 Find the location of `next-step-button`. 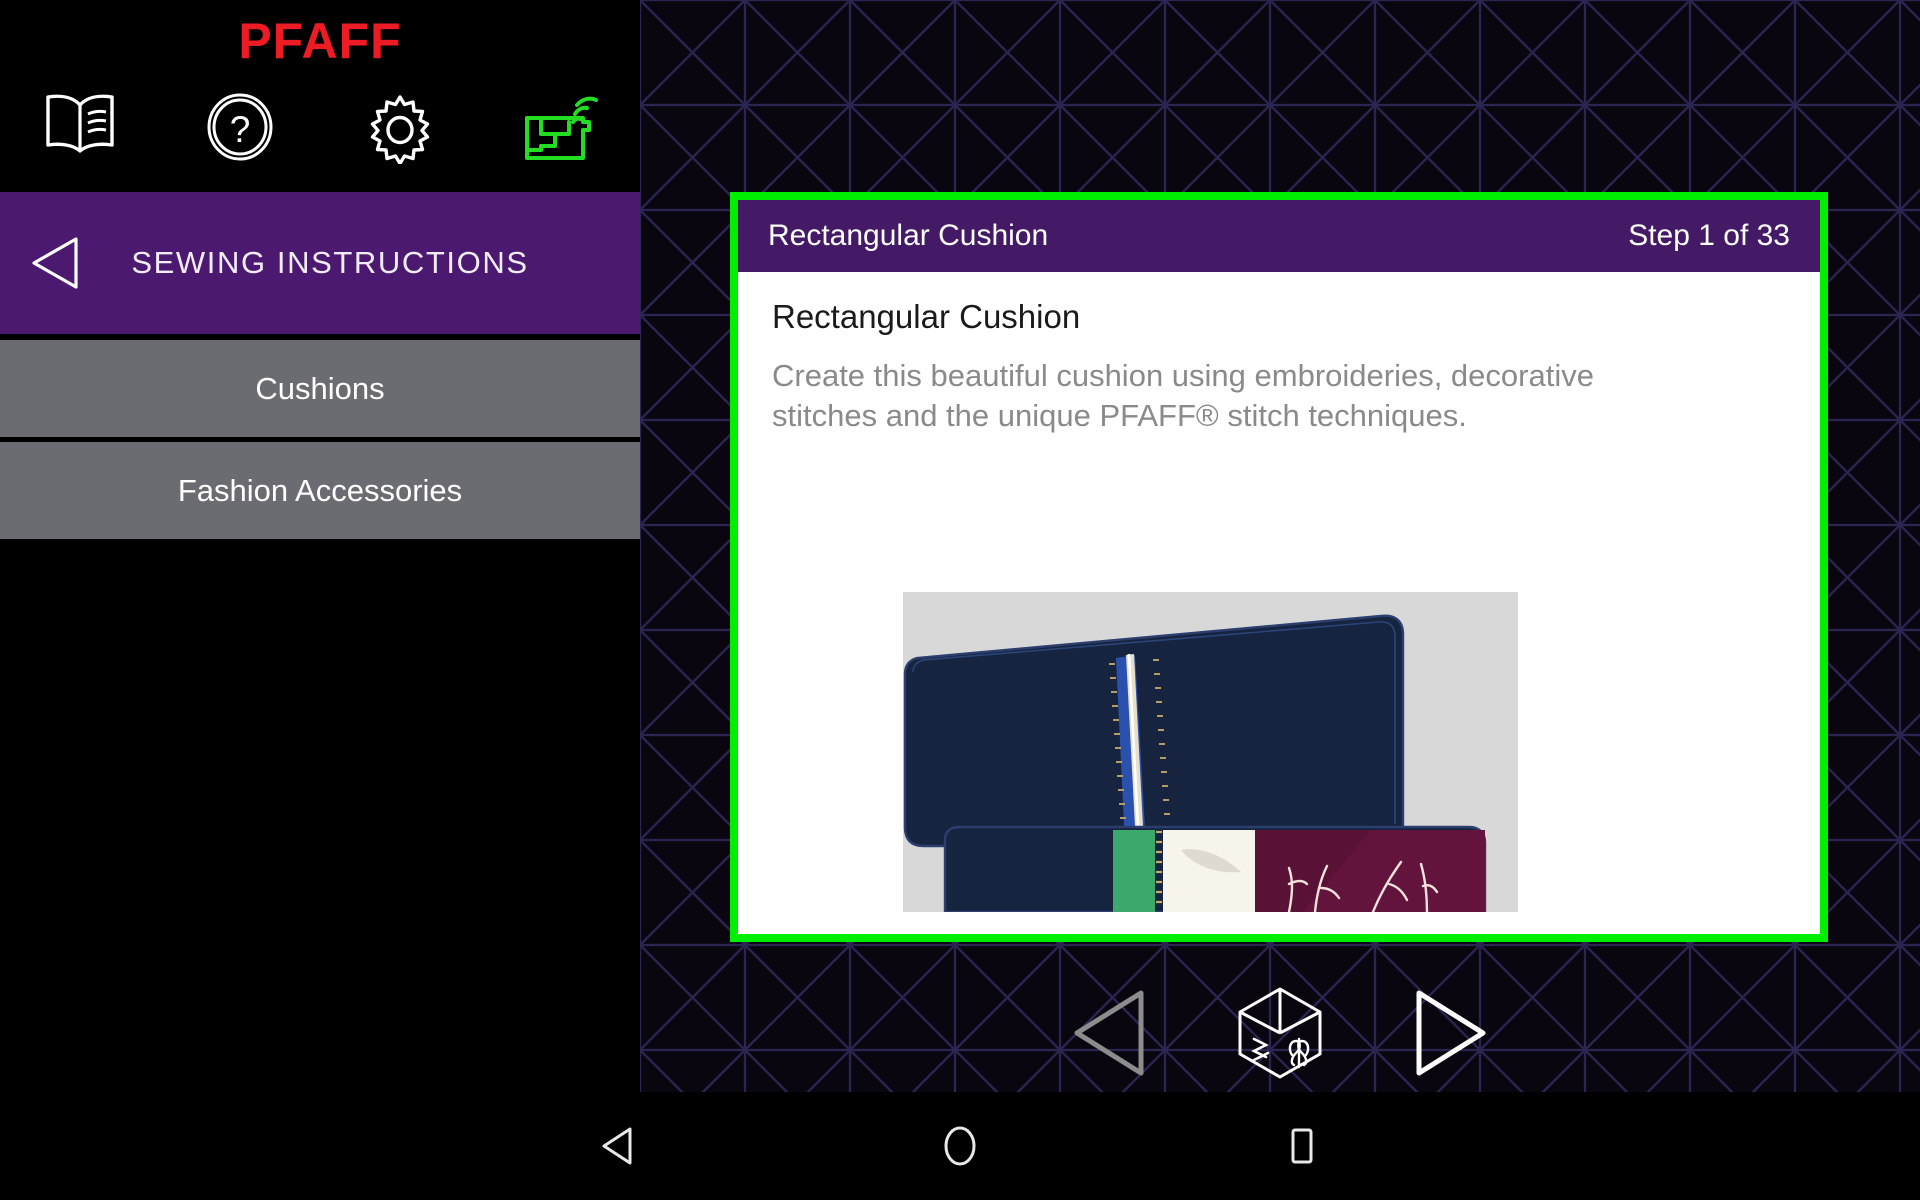

next-step-button is located at coordinates (1450, 1033).